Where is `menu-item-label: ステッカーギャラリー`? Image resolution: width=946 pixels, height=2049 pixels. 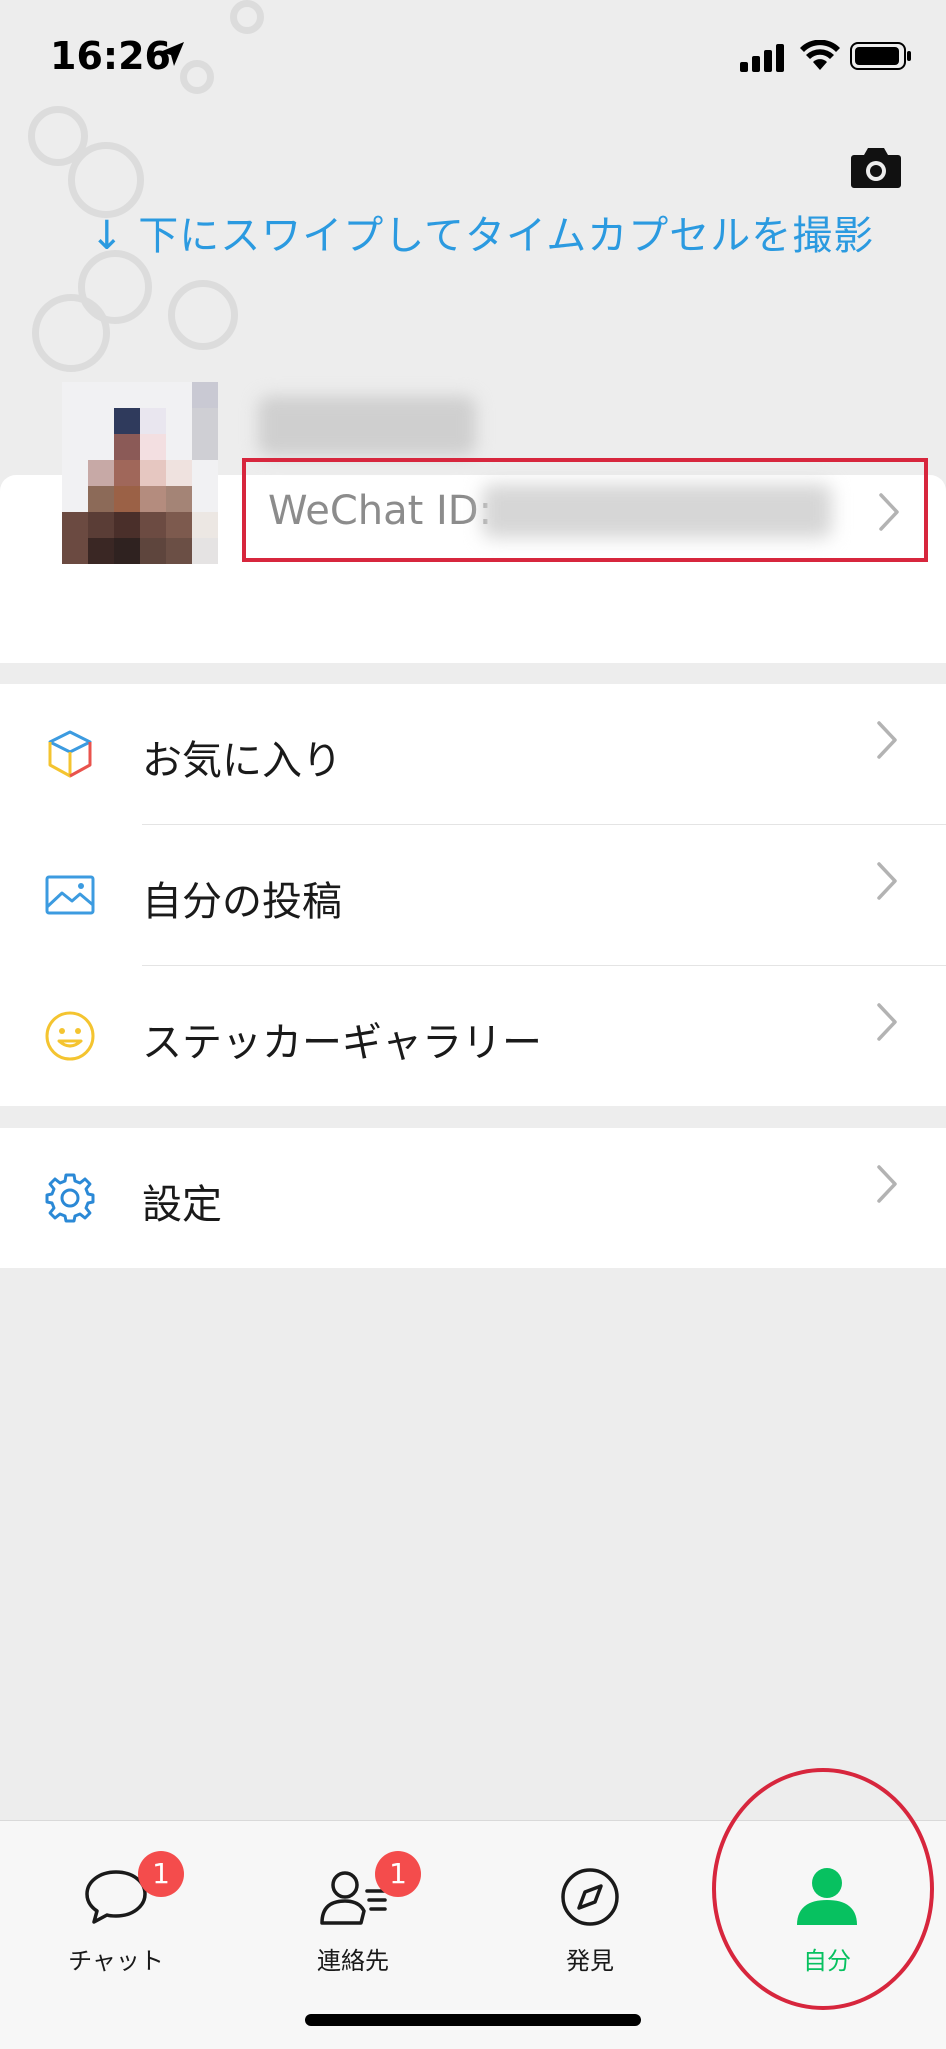
menu-item-label: ステッカーギャラリー is located at coordinates (342, 1043).